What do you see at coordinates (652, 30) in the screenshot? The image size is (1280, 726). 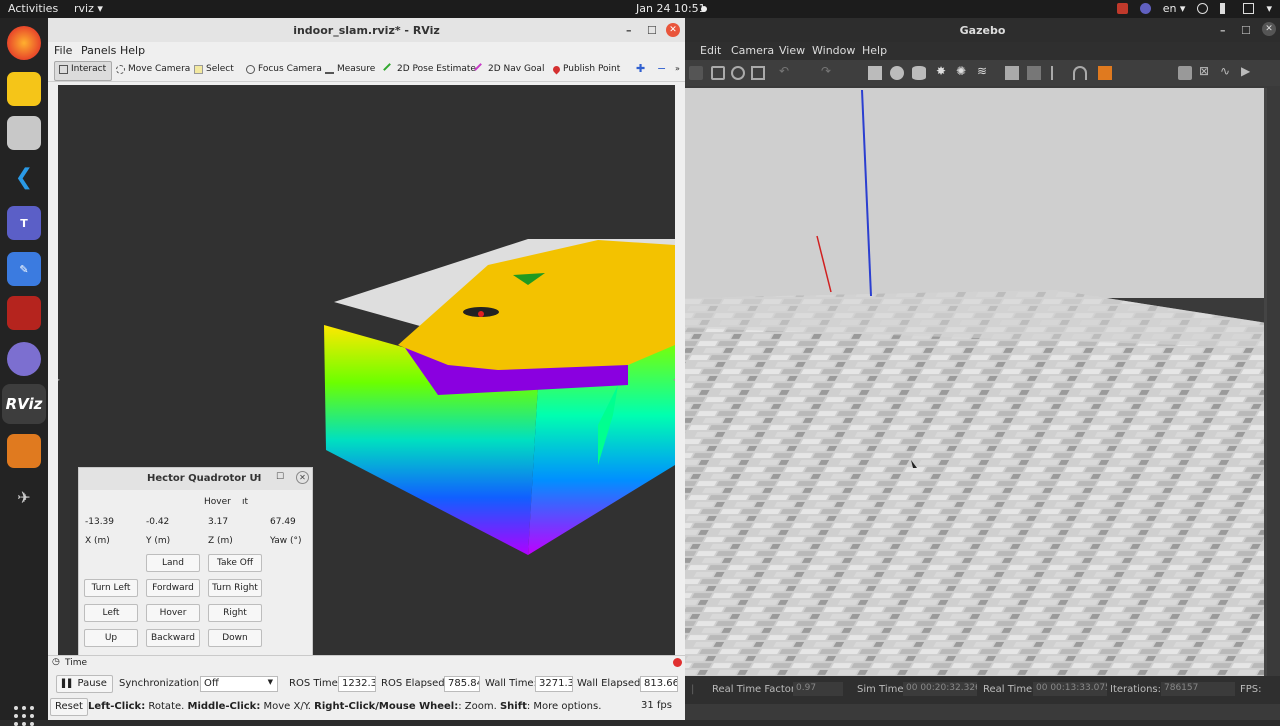 I see `maximize-icon: ☐` at bounding box center [652, 30].